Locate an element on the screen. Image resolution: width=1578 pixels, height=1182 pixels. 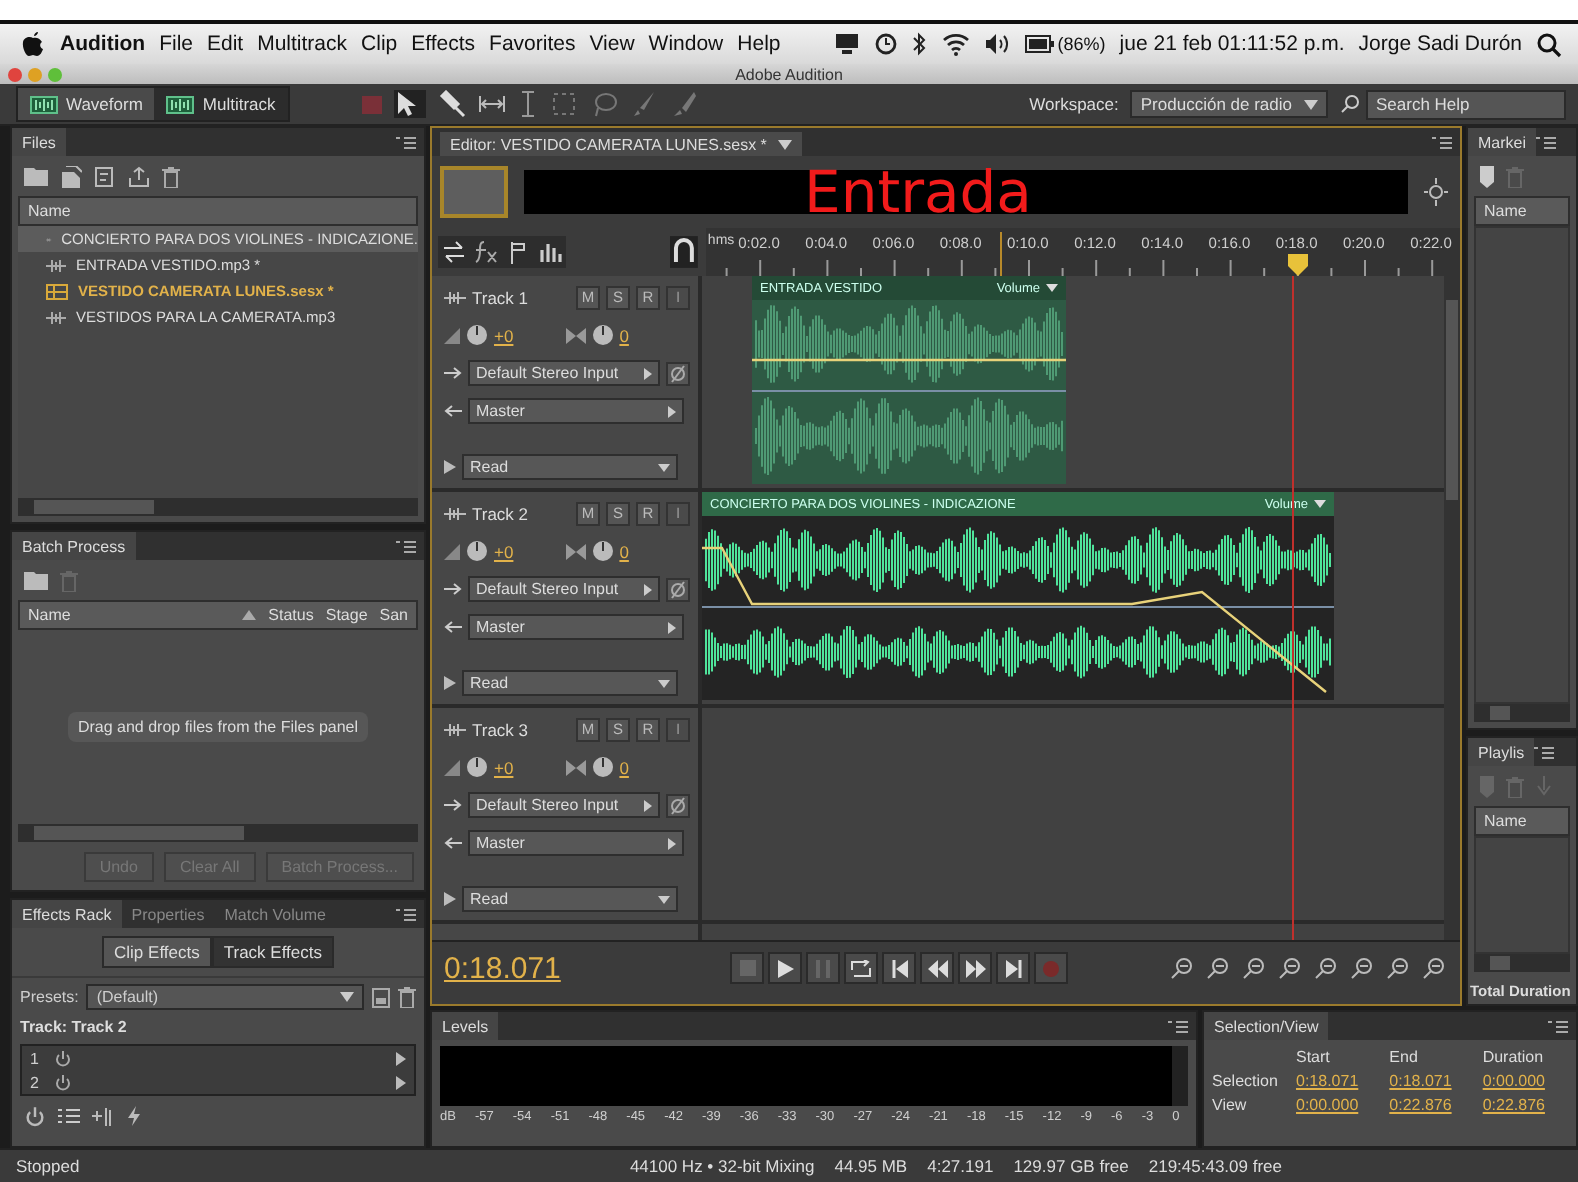
panel-tab: Match Volume is located at coordinates (275, 914).